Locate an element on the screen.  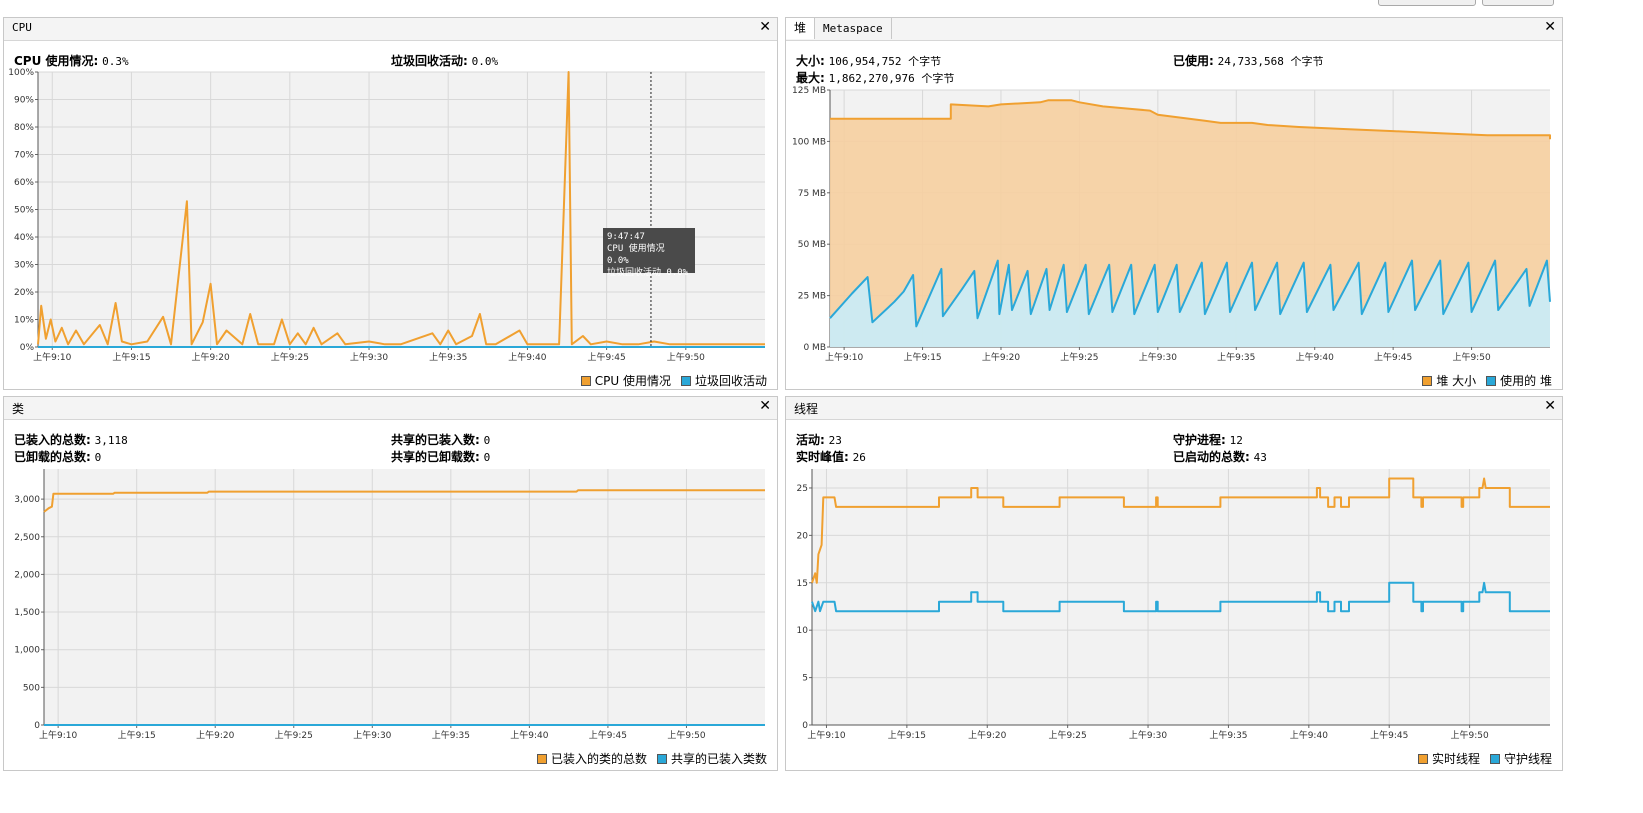
legend-label: 已装入的类的总数 is located at coordinates (598, 759).